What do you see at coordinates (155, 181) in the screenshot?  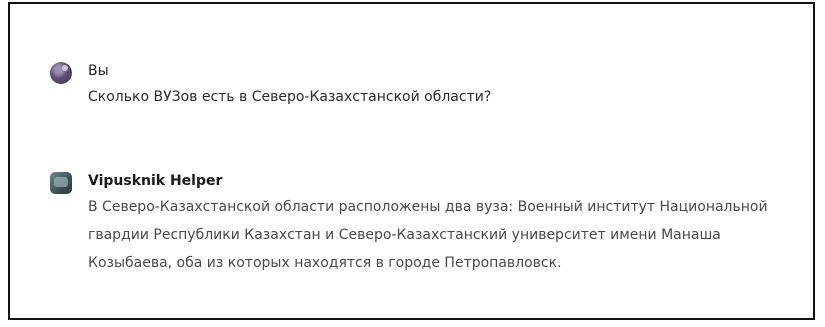 I see `bot-author-name: Vipusknik Helper` at bounding box center [155, 181].